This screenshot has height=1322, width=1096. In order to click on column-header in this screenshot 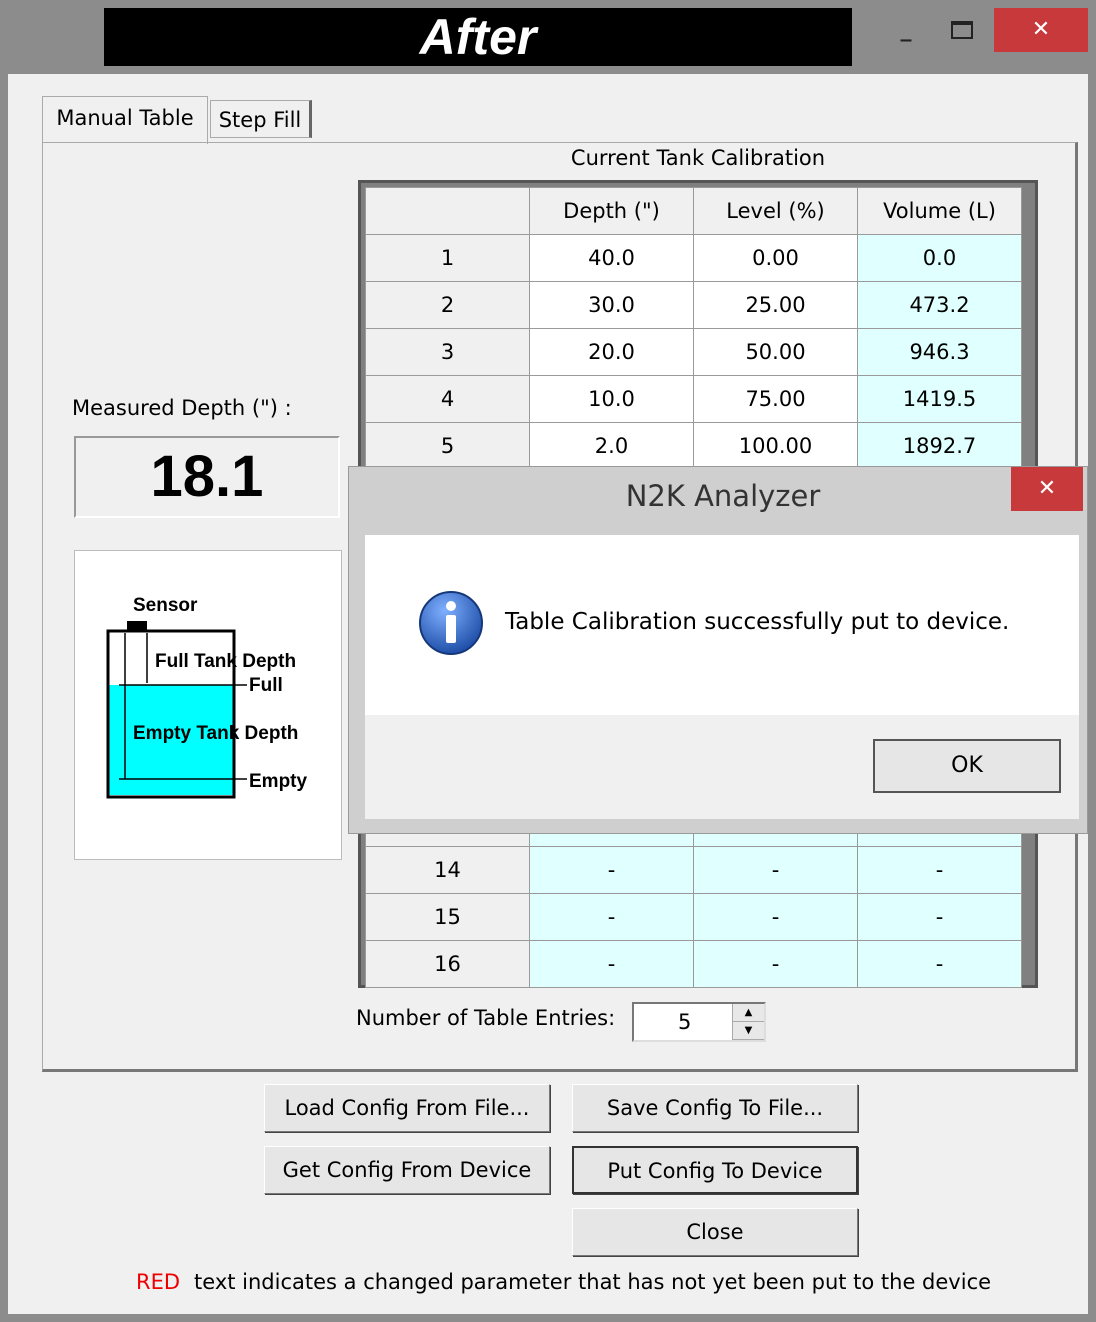, I will do `click(447, 211)`.